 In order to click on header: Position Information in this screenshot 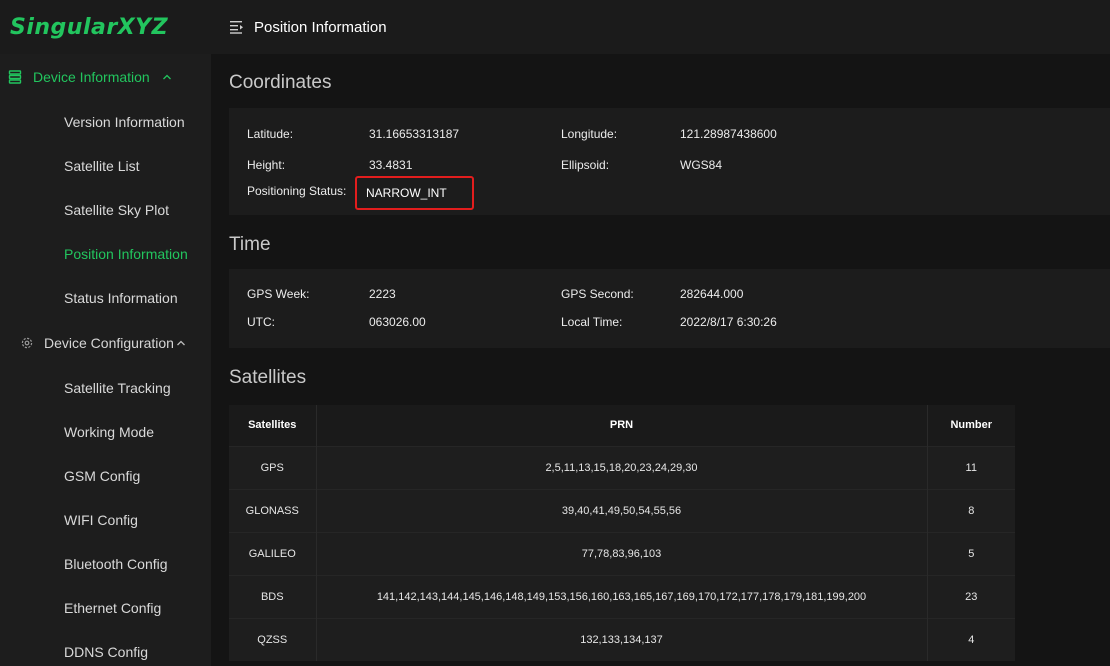, I will do `click(299, 27)`.